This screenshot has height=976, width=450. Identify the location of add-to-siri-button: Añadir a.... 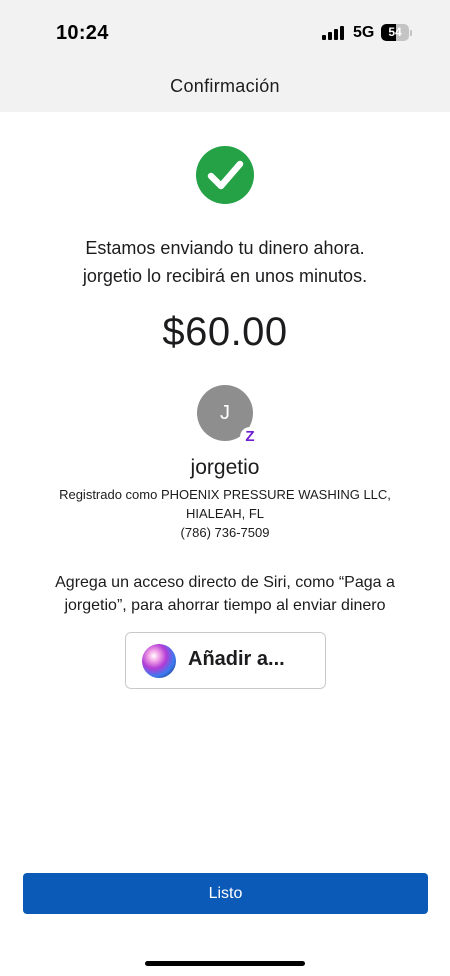
(225, 660).